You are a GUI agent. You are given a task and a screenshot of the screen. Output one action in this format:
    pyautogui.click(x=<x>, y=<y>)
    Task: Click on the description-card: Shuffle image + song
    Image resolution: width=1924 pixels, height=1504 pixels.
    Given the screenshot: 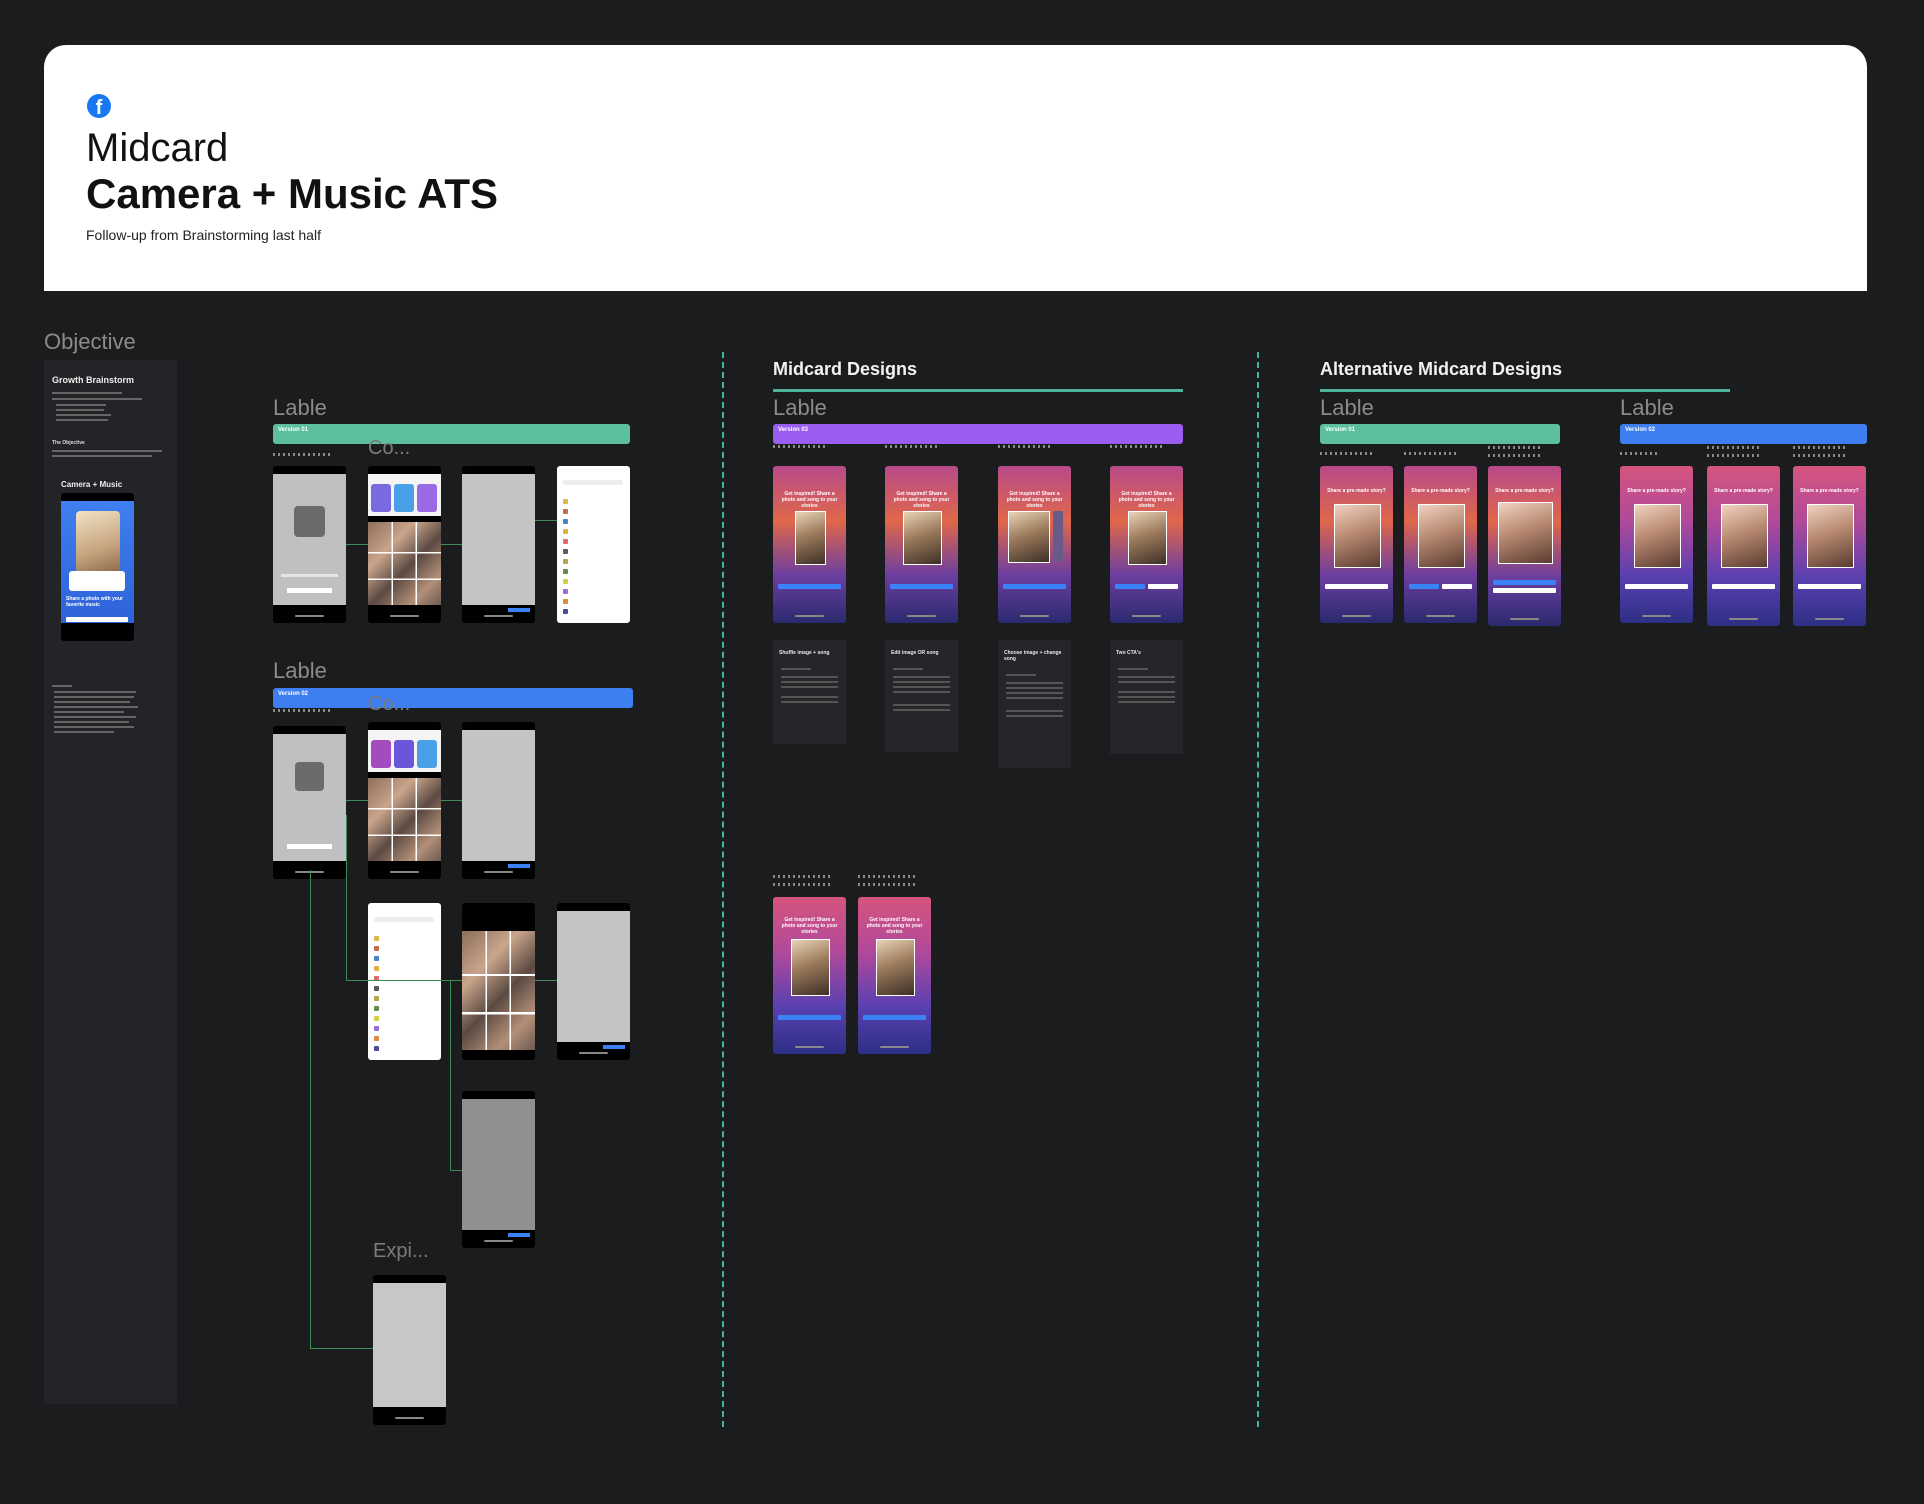 What is the action you would take?
    pyautogui.click(x=809, y=692)
    